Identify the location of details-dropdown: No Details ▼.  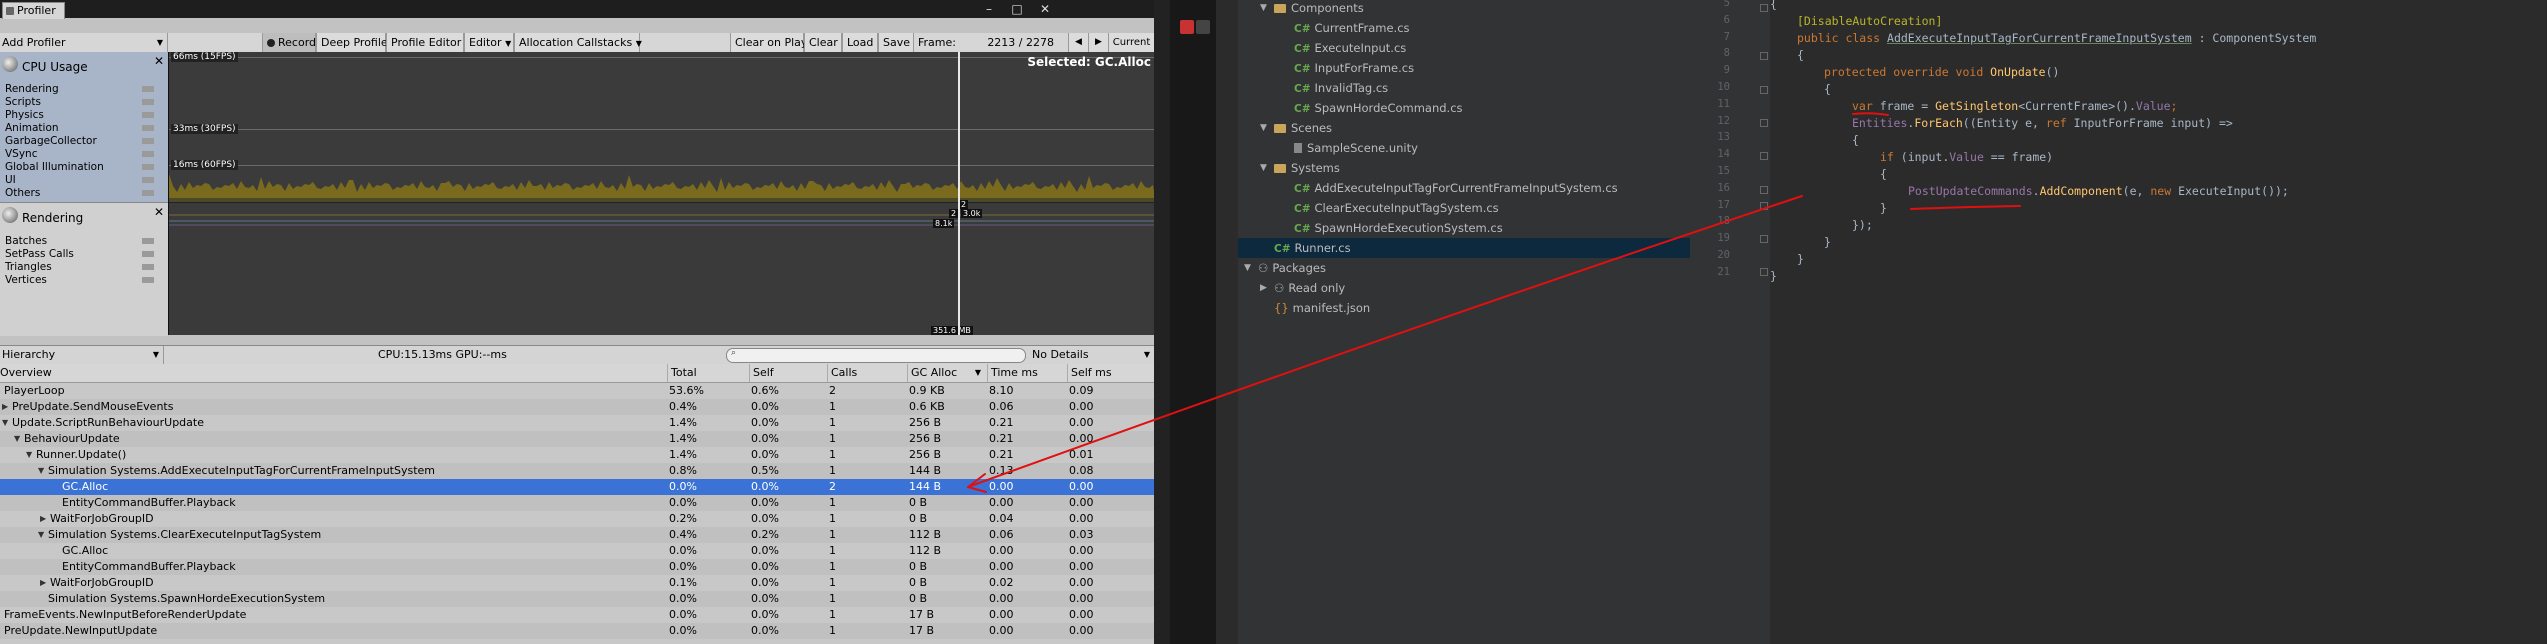
(1092, 355).